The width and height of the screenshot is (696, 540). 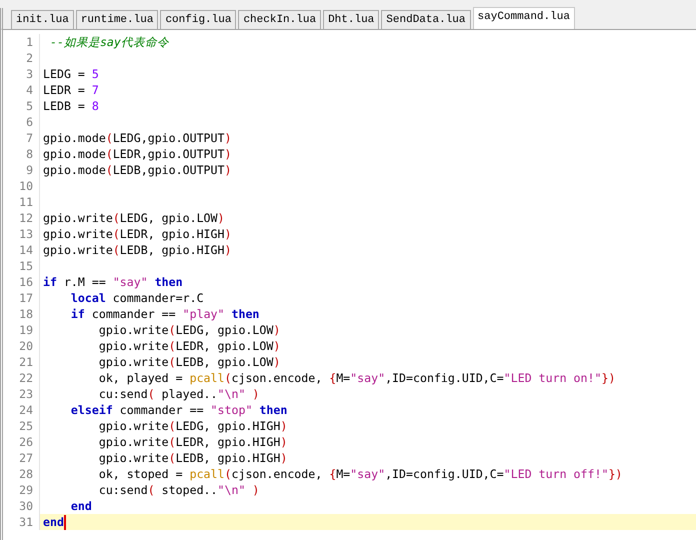 I want to click on line-number: 24, so click(x=21, y=410).